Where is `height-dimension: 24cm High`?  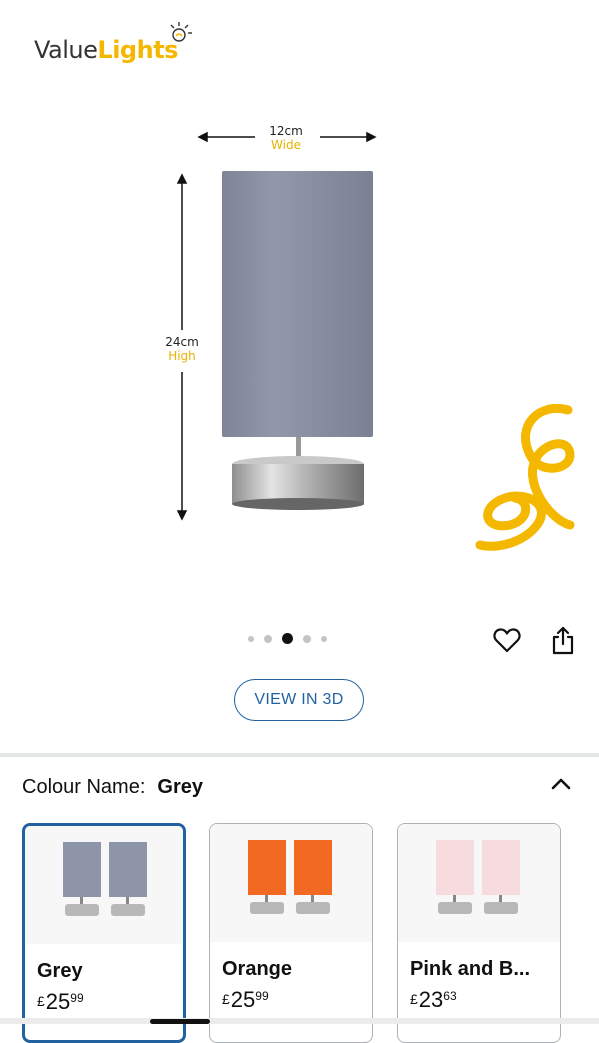 height-dimension: 24cm High is located at coordinates (182, 349).